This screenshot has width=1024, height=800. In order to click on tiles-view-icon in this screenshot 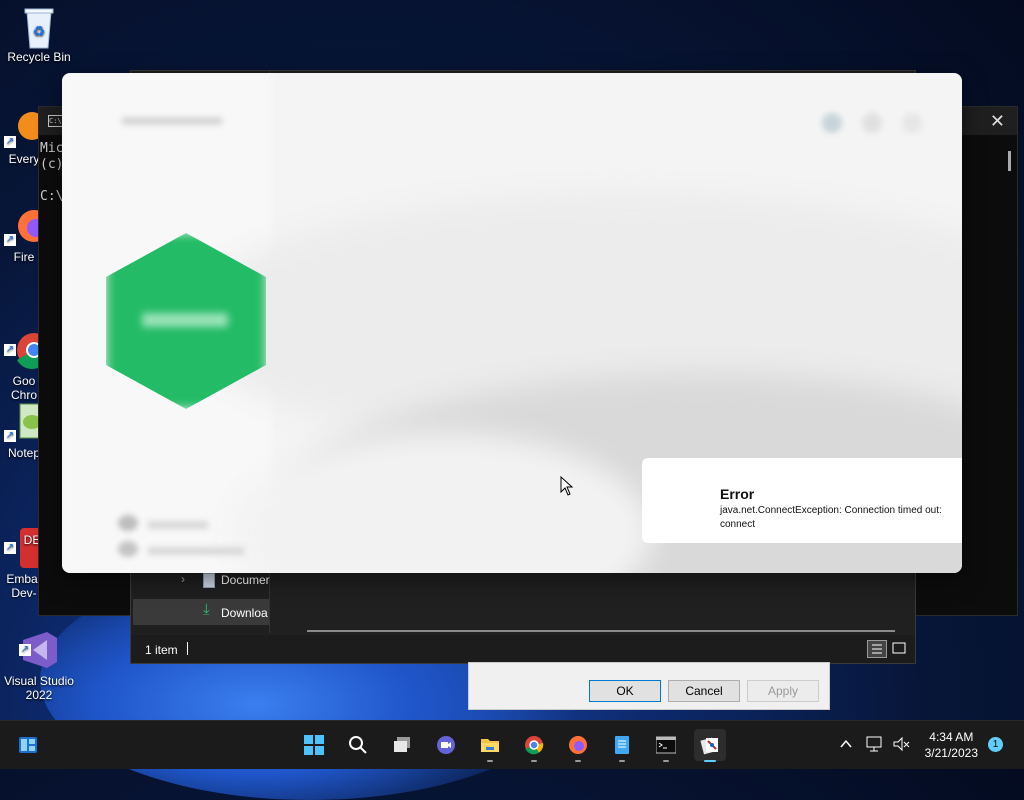, I will do `click(899, 648)`.